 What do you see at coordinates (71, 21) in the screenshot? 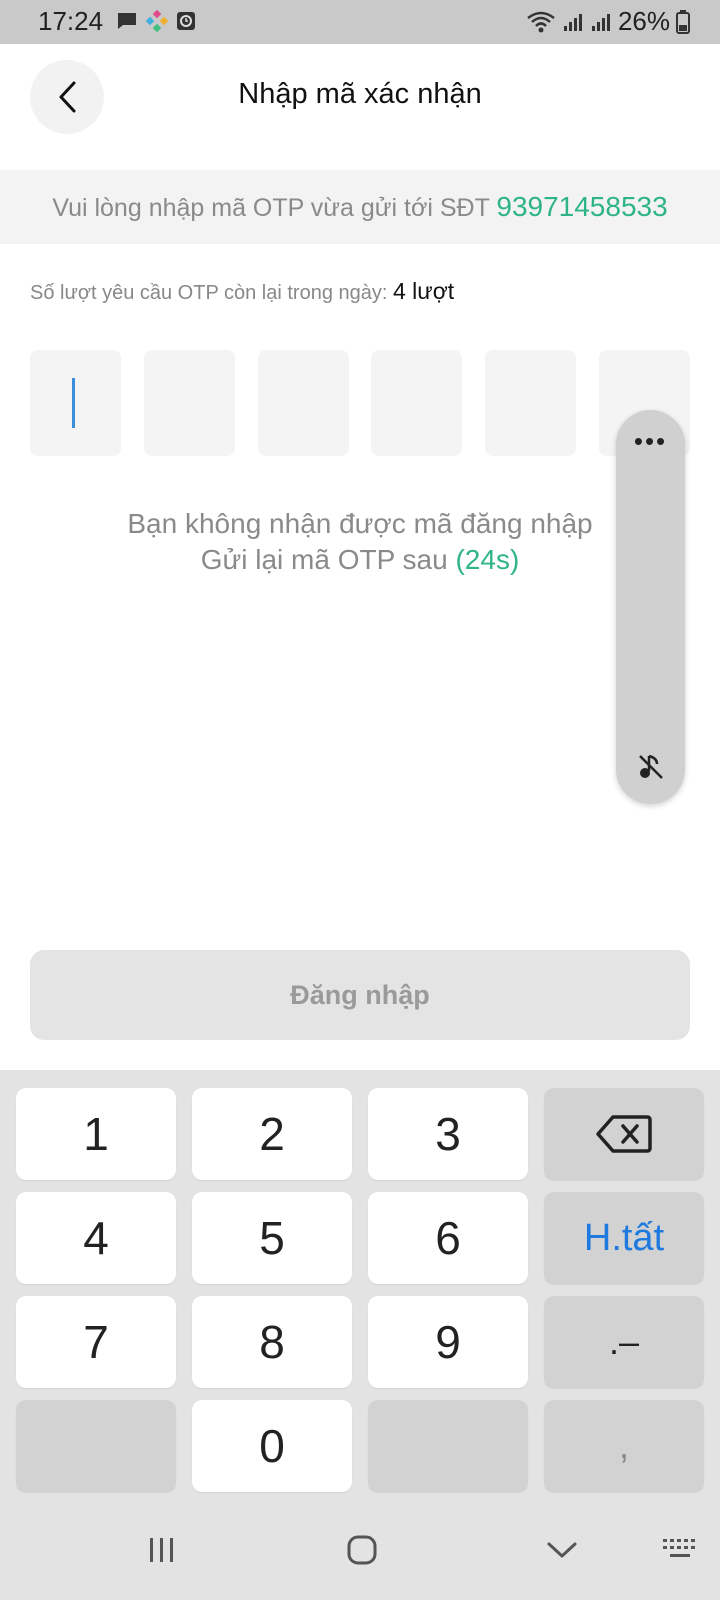
I see `status-time: 17:24` at bounding box center [71, 21].